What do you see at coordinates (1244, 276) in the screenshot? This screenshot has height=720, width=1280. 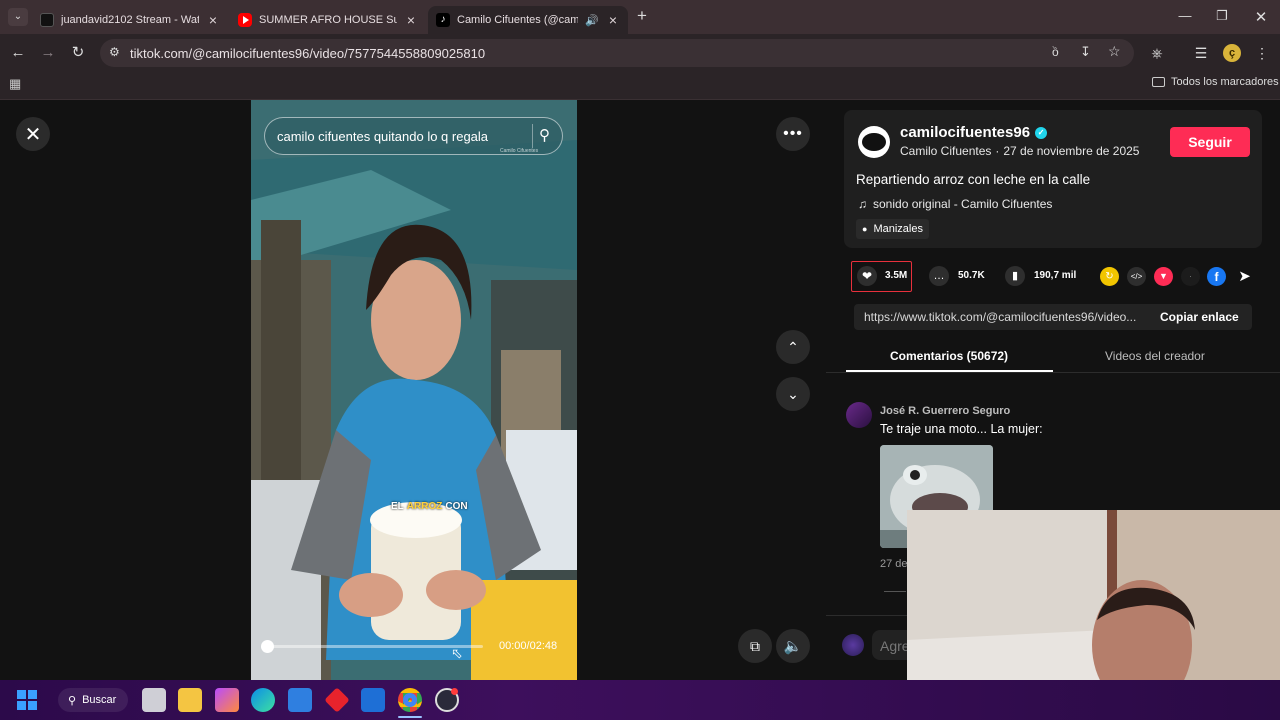 I see `share-icon: ➤` at bounding box center [1244, 276].